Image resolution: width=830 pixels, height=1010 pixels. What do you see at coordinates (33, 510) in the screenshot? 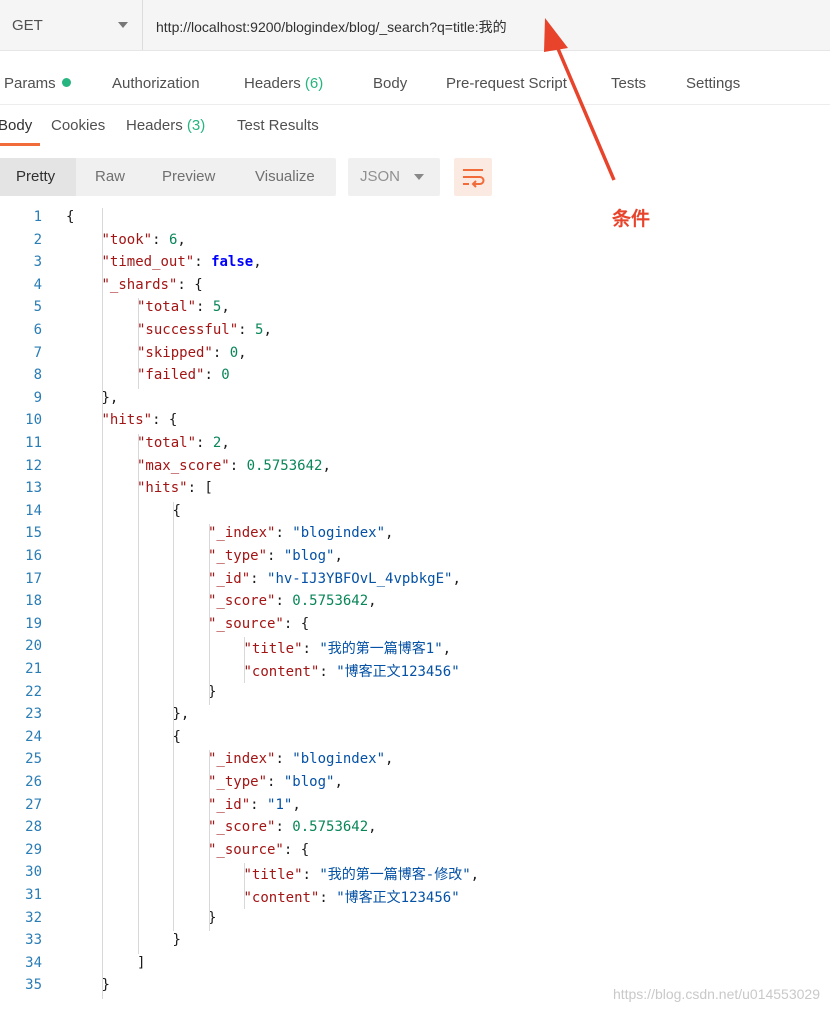
I see `line-number: 14` at bounding box center [33, 510].